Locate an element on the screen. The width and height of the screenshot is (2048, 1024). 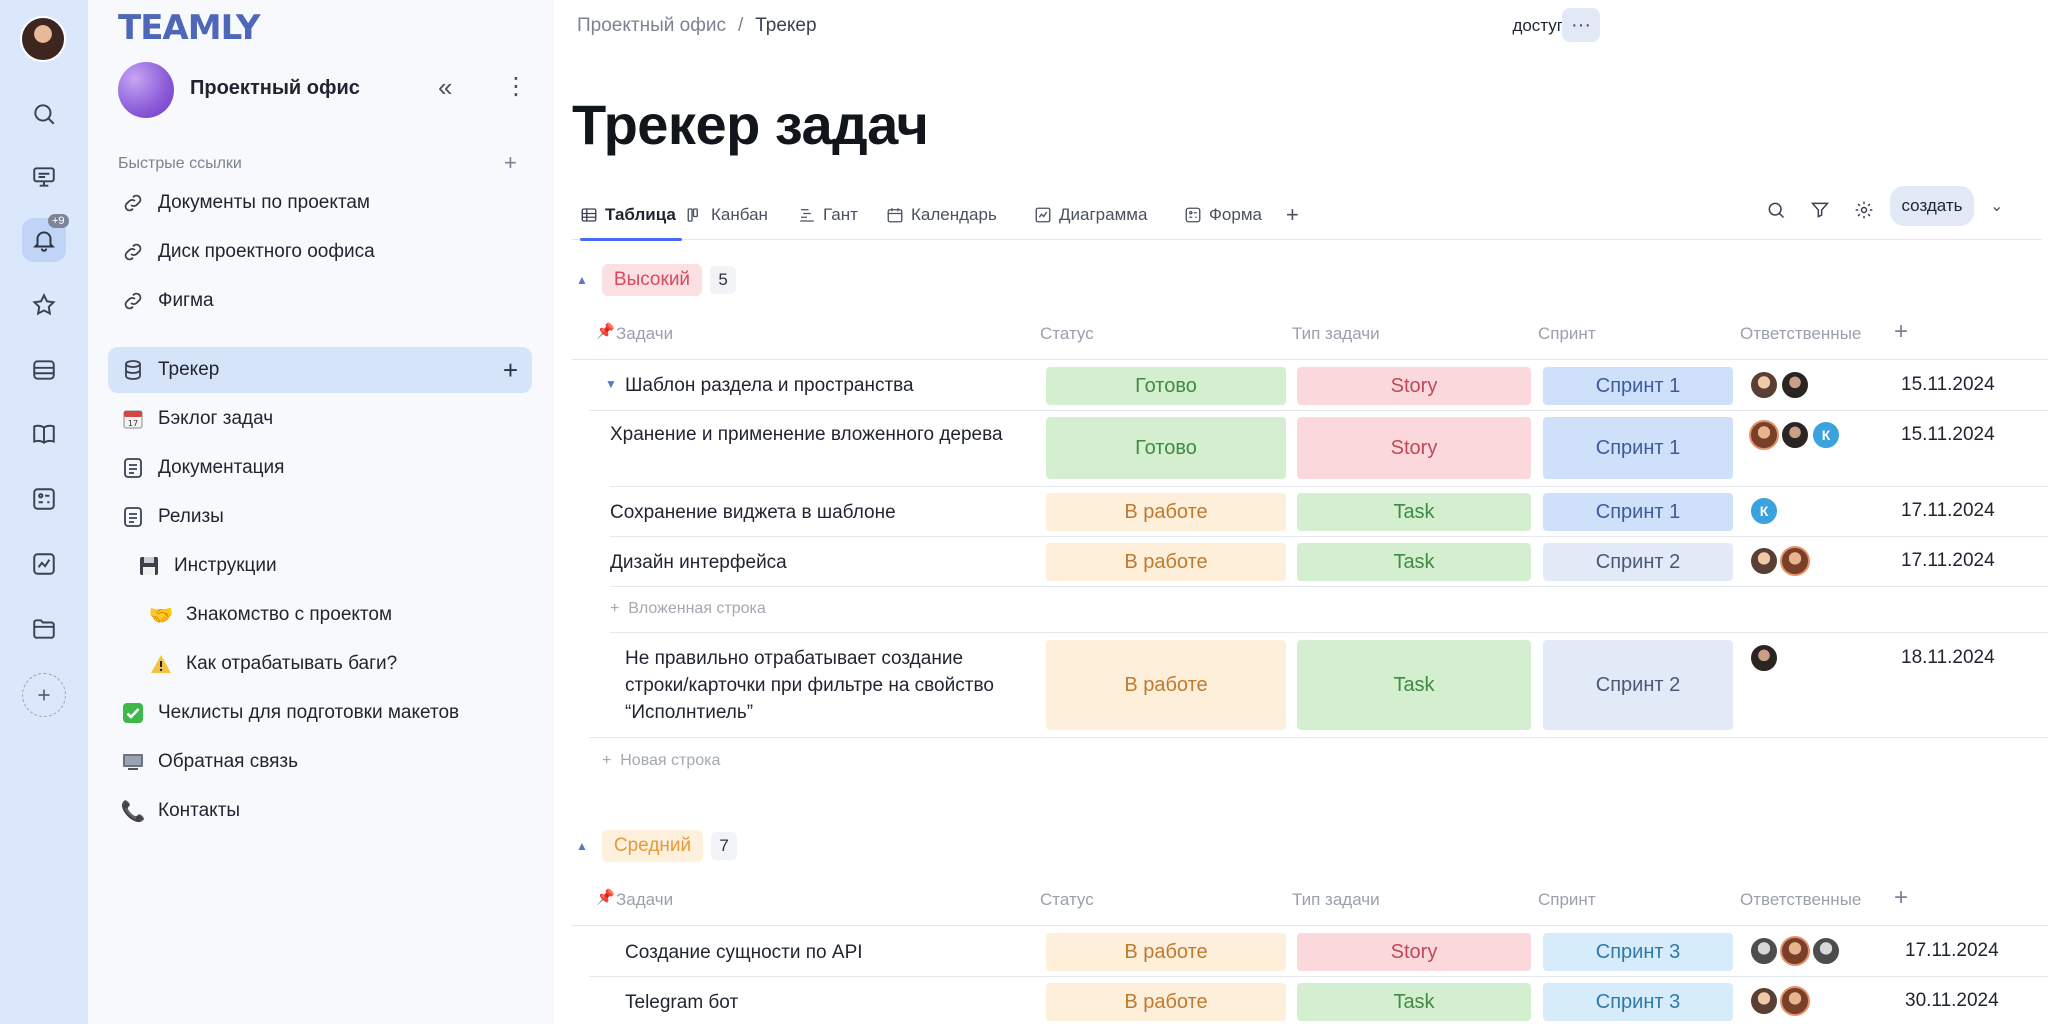
workspace-avatar is located at coordinates (146, 90).